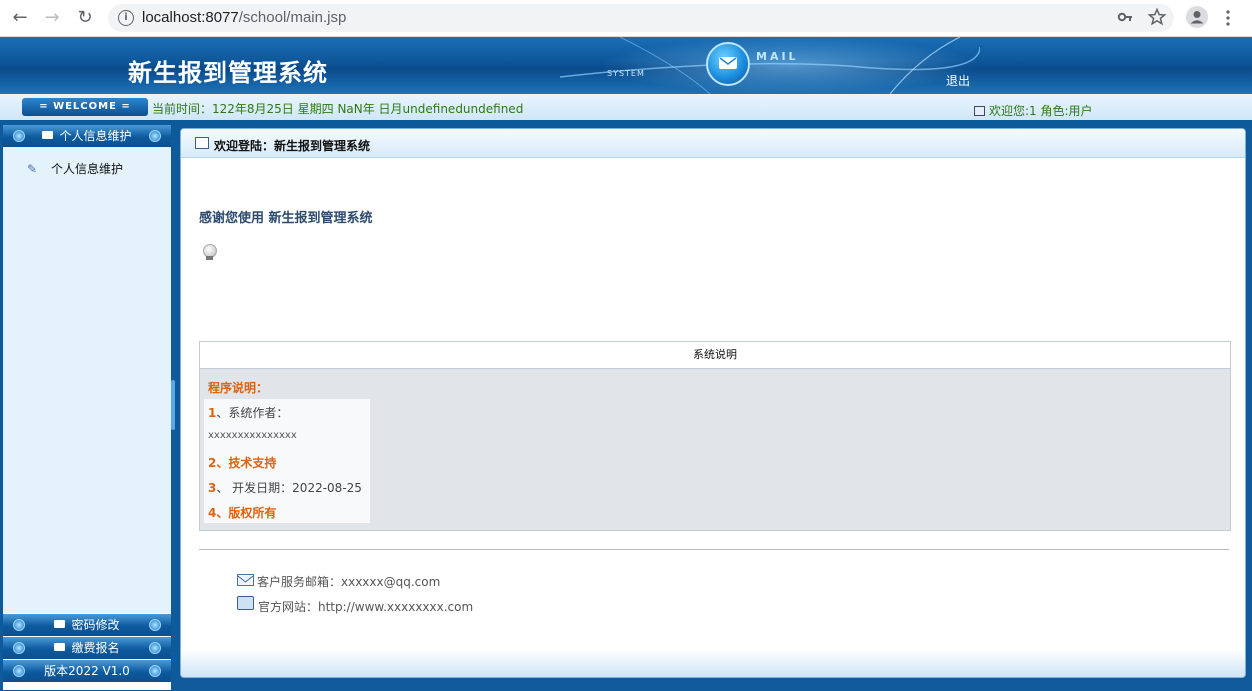 The image size is (1252, 691). I want to click on header-swoosh, so click(770, 65).